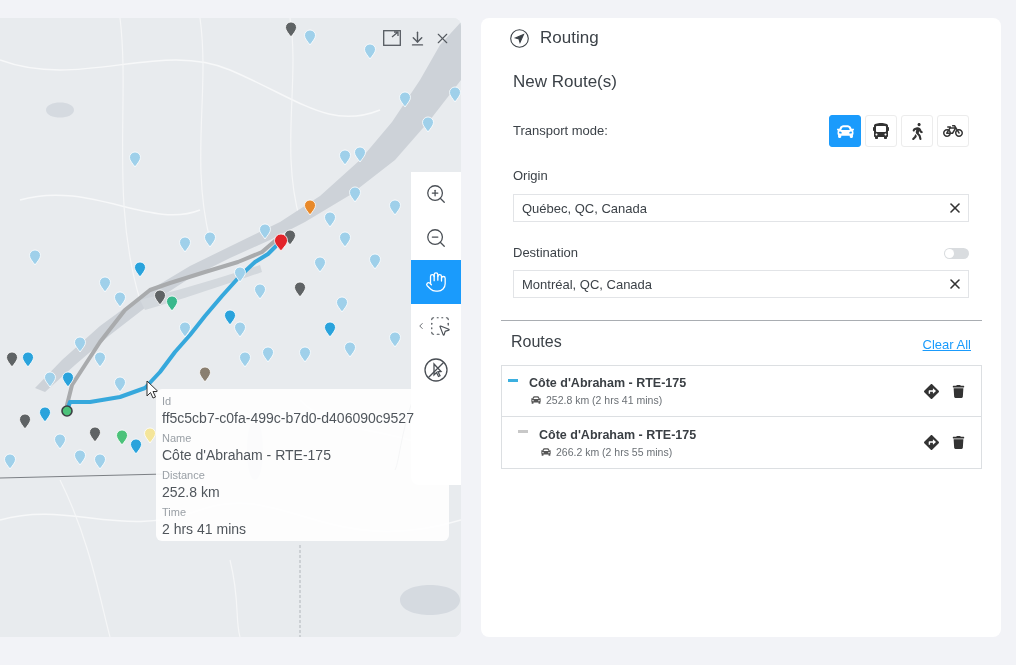  What do you see at coordinates (246, 455) in the screenshot?
I see `tooltip-value: Côte d'Abraham - RTE-175` at bounding box center [246, 455].